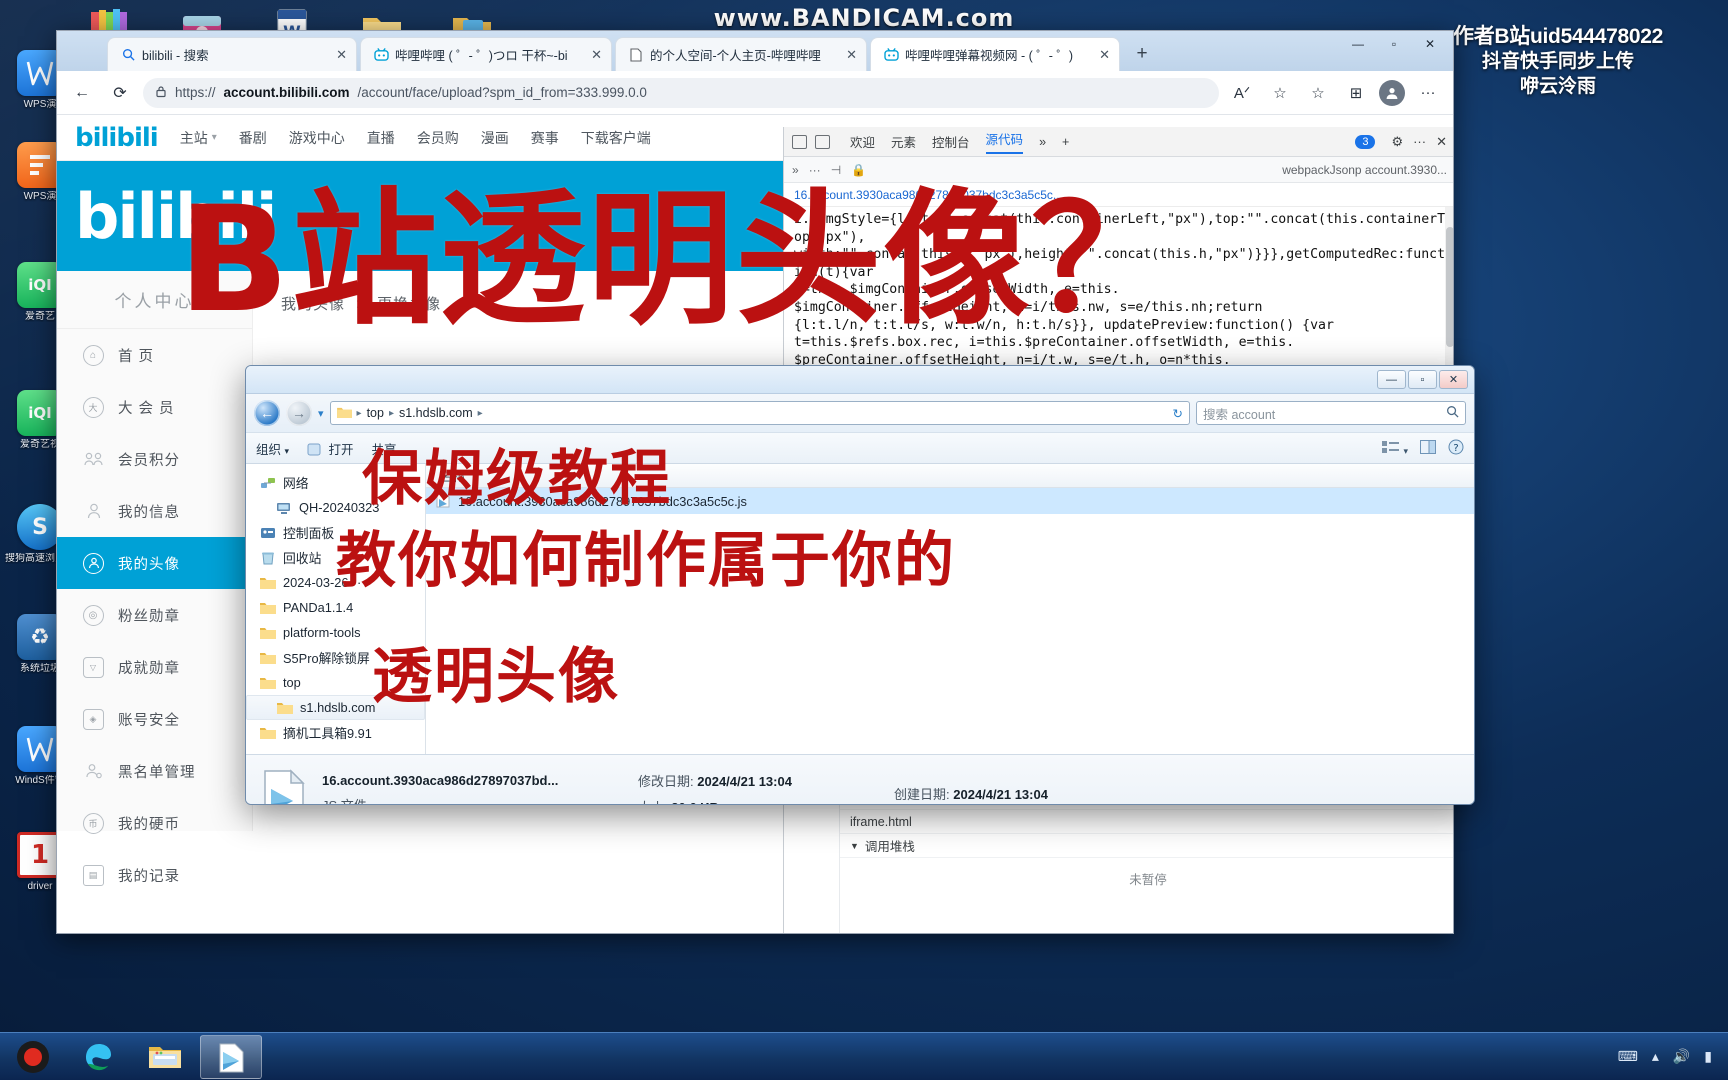 The height and width of the screenshot is (1080, 1728). What do you see at coordinates (438, 138) in the screenshot?
I see `nav-item-shop: 会员购` at bounding box center [438, 138].